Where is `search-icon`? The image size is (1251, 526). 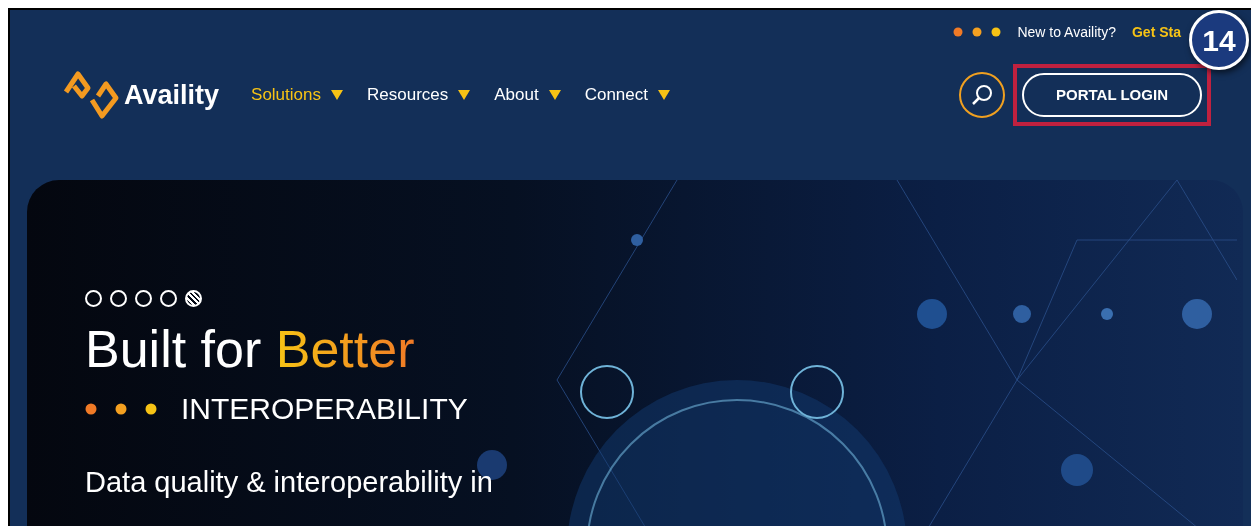 search-icon is located at coordinates (982, 95).